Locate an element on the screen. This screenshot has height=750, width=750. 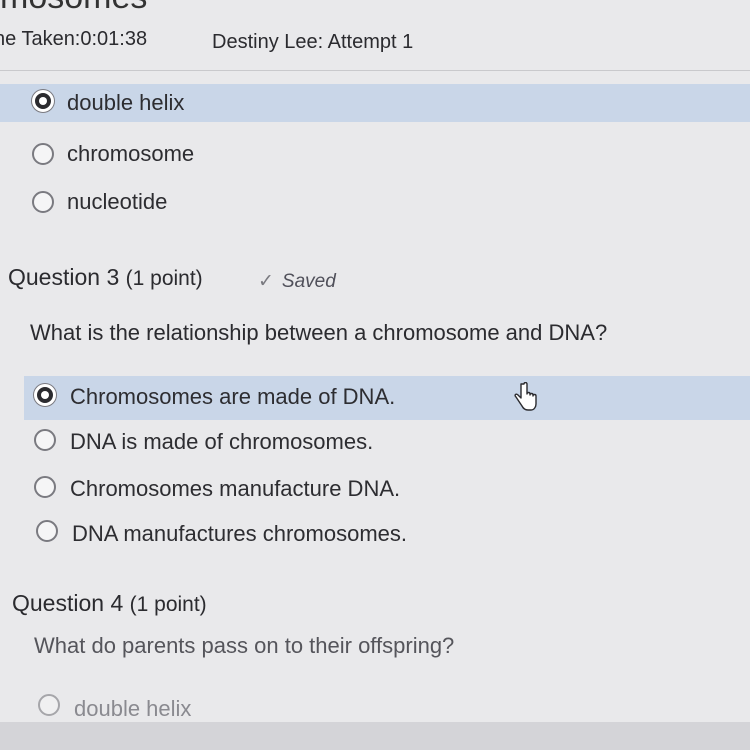
question-4-title: Question 4 (1 point) is located at coordinates (109, 603).